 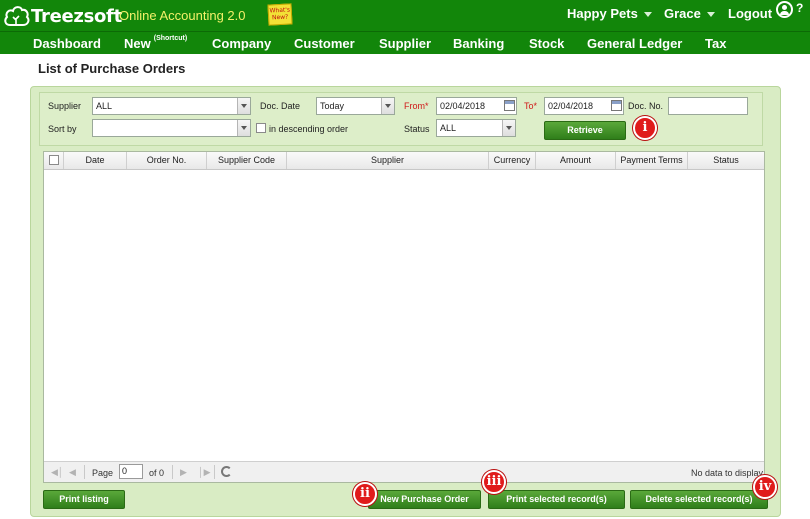 What do you see at coordinates (448, 128) in the screenshot?
I see `status-value: ALL` at bounding box center [448, 128].